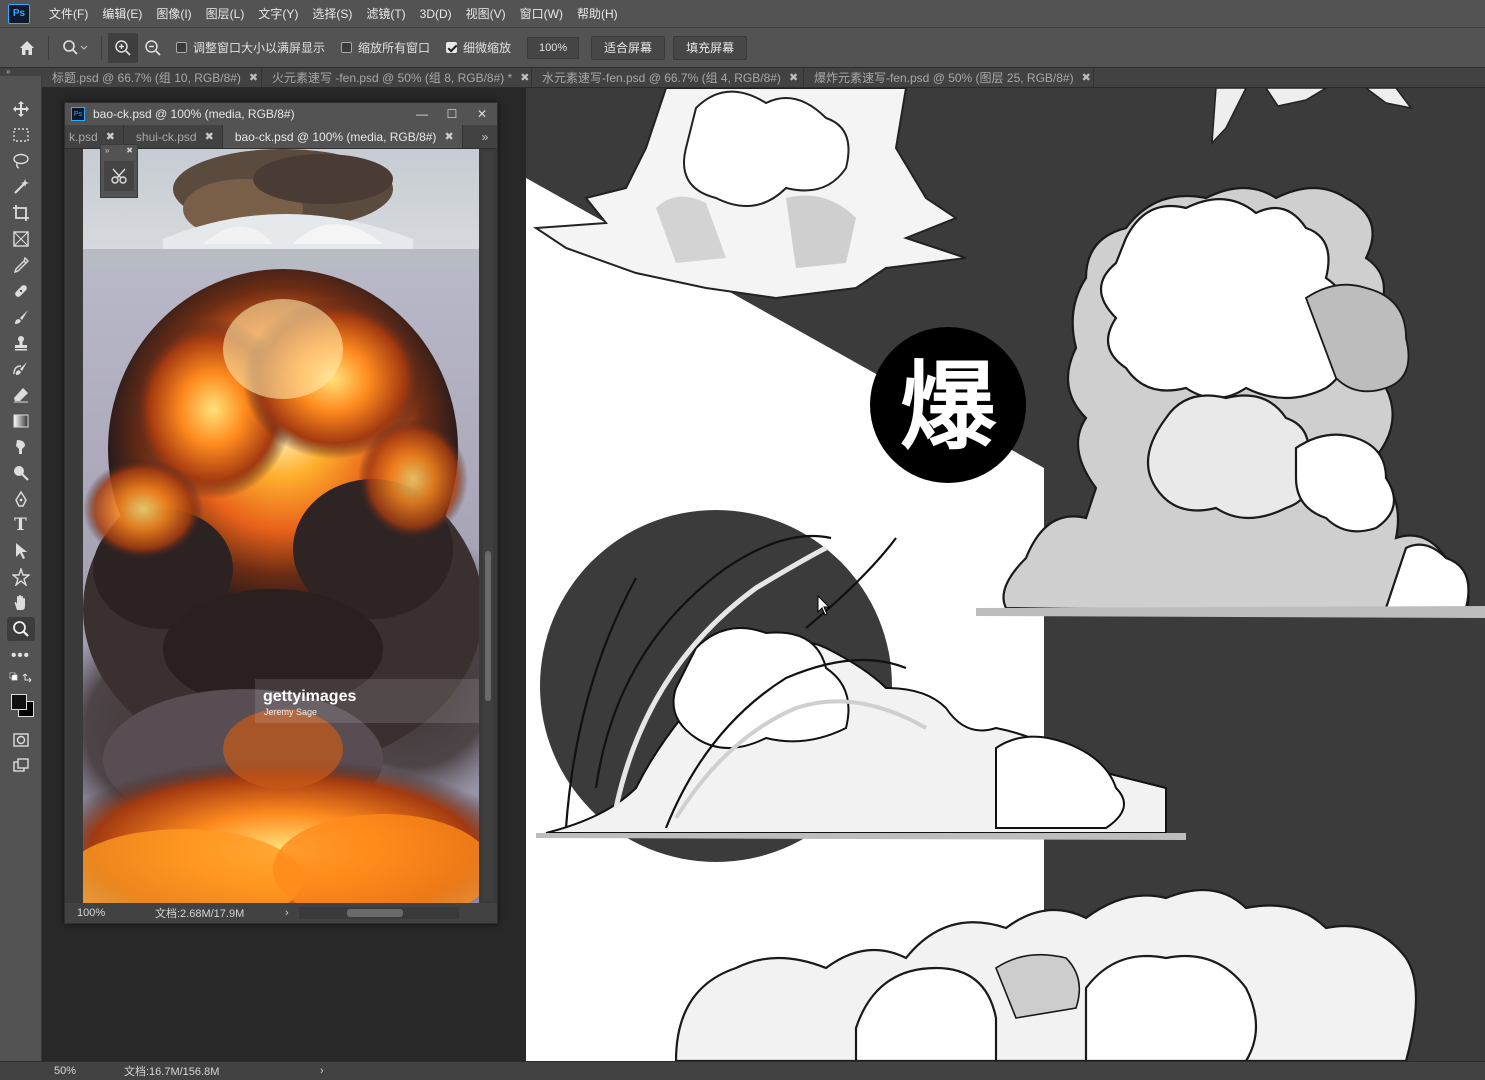 This screenshot has height=1080, width=1485. Describe the element at coordinates (122, 14) in the screenshot. I see `menu-edit: 编辑(E)` at that location.